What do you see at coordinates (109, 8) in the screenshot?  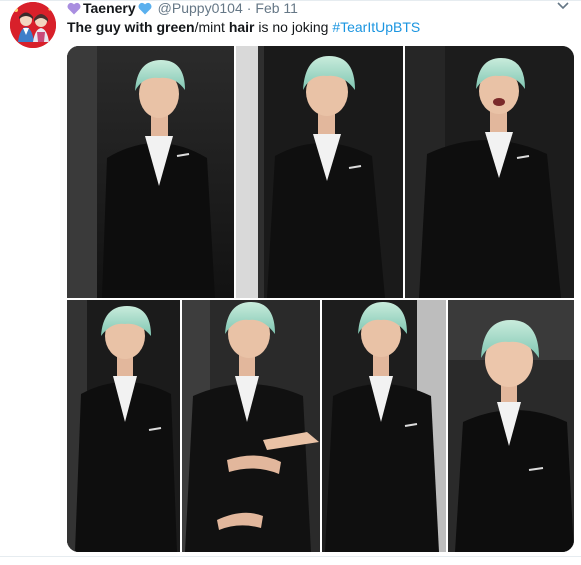 I see `display-name: Taenery` at bounding box center [109, 8].